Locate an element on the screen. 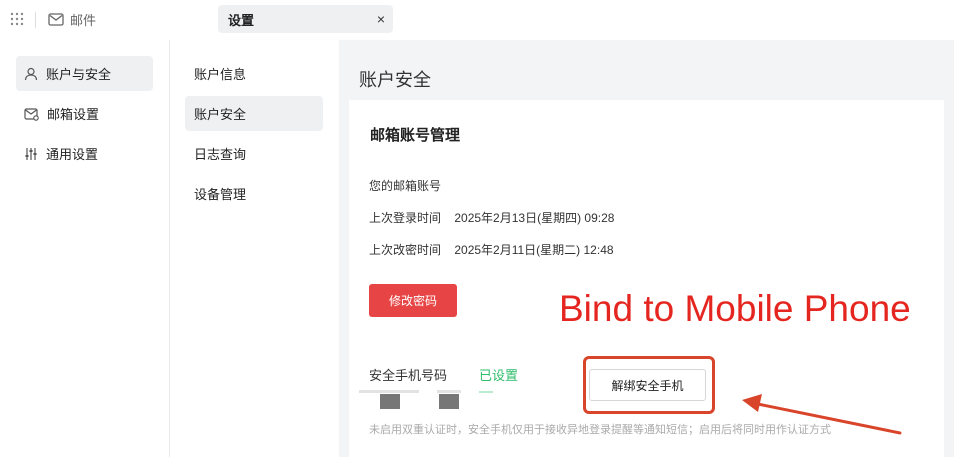  sidebar-item-label: 通用设置 is located at coordinates (72, 154).